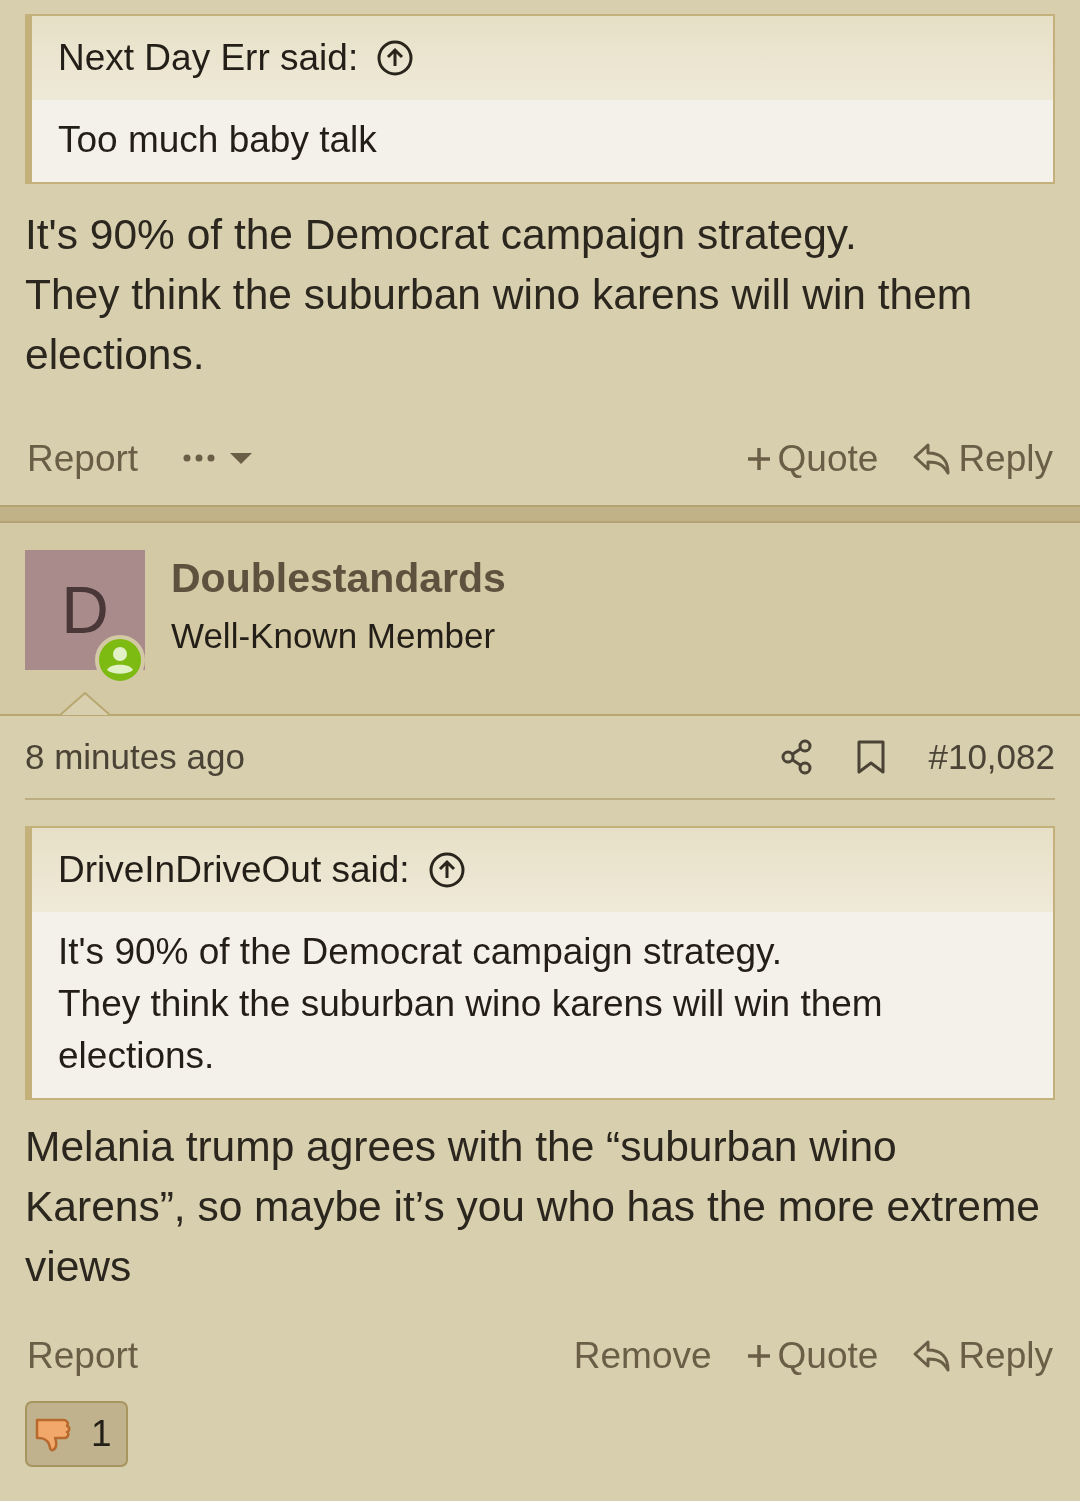 The height and width of the screenshot is (1501, 1080). What do you see at coordinates (991, 757) in the screenshot?
I see `post-number: #10,082` at bounding box center [991, 757].